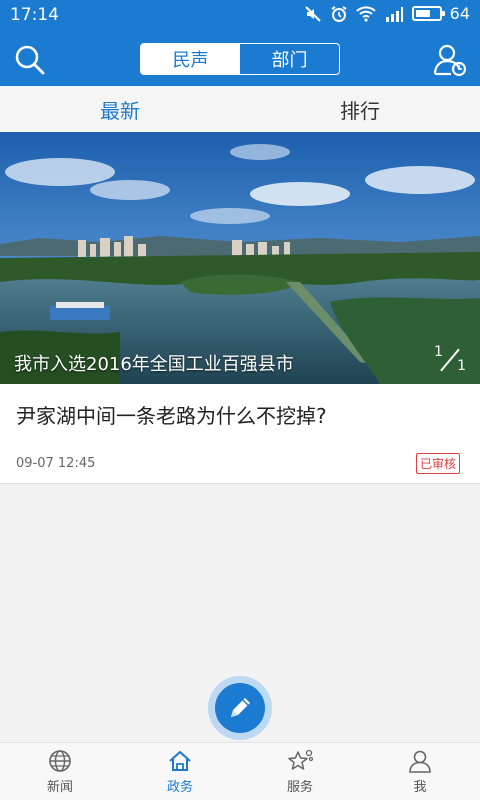 Image resolution: width=480 pixels, height=800 pixels. What do you see at coordinates (120, 109) in the screenshot?
I see `tab-latest: 最新` at bounding box center [120, 109].